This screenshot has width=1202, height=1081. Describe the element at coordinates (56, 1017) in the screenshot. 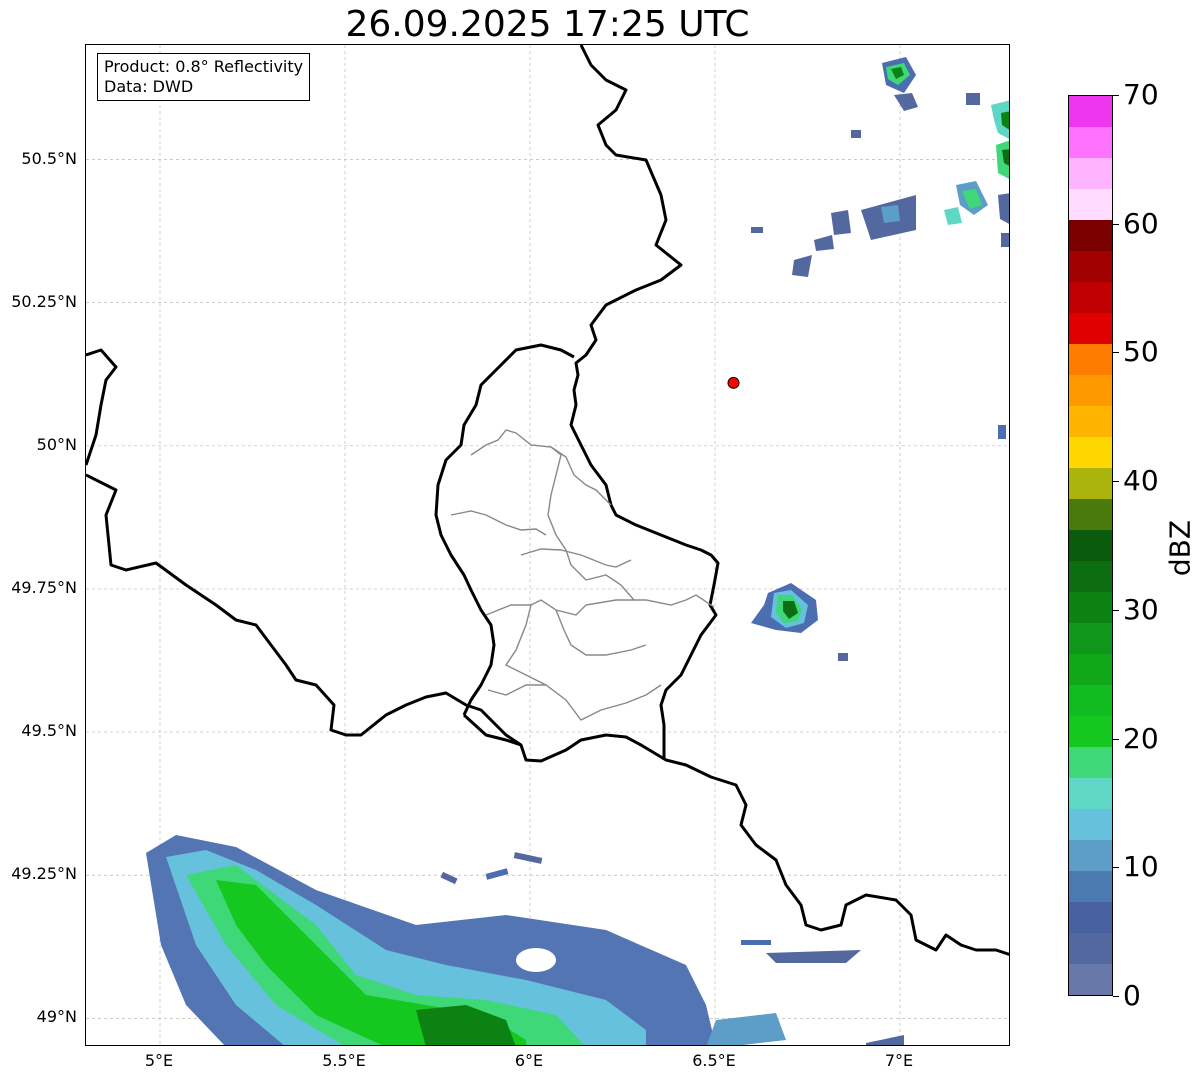

I see `lat-tick-label: 49°N` at that location.